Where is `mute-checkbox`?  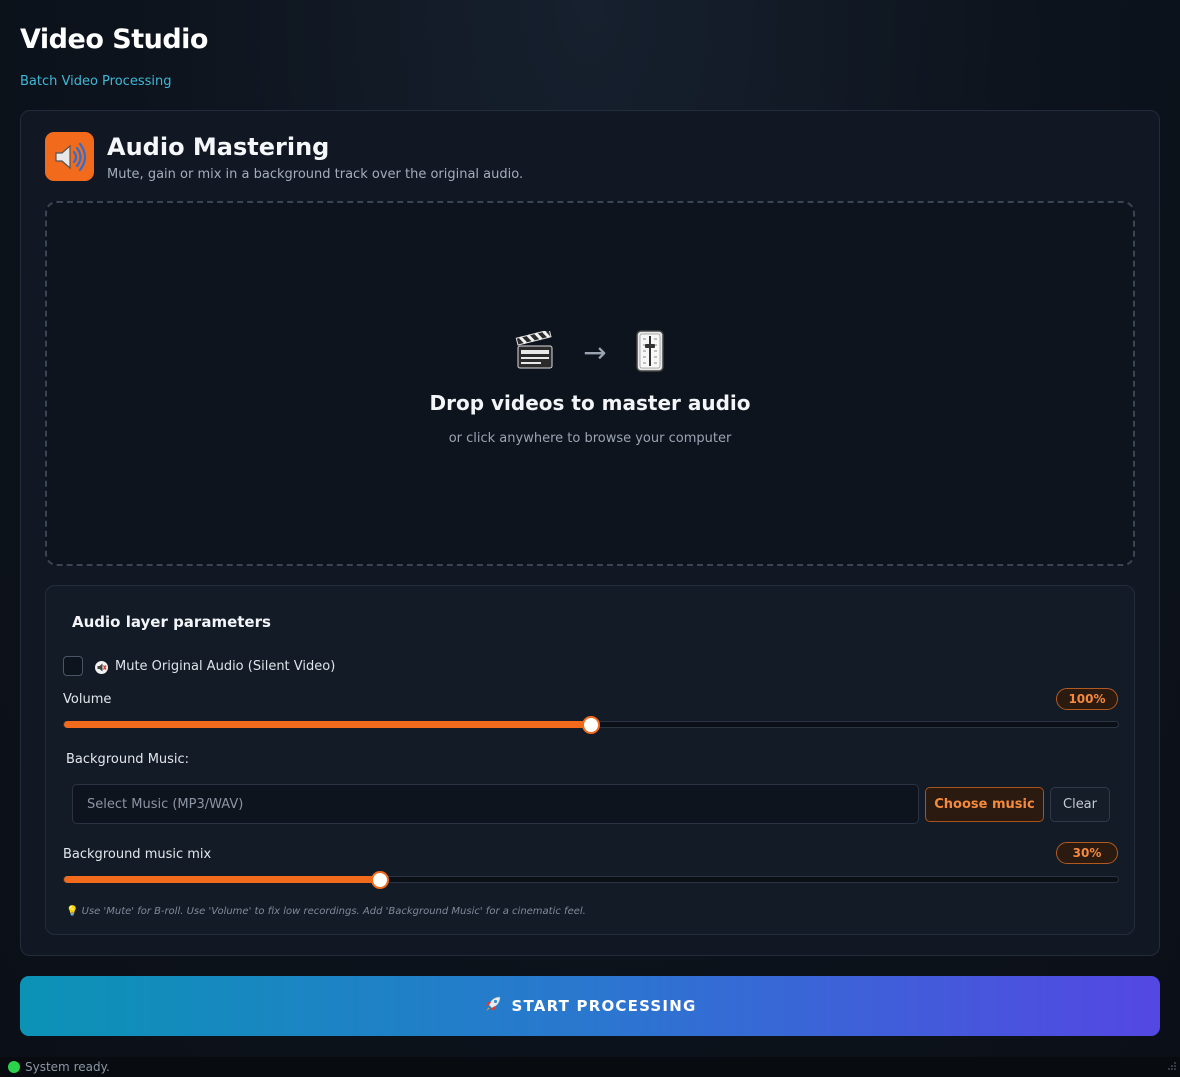 mute-checkbox is located at coordinates (73, 666).